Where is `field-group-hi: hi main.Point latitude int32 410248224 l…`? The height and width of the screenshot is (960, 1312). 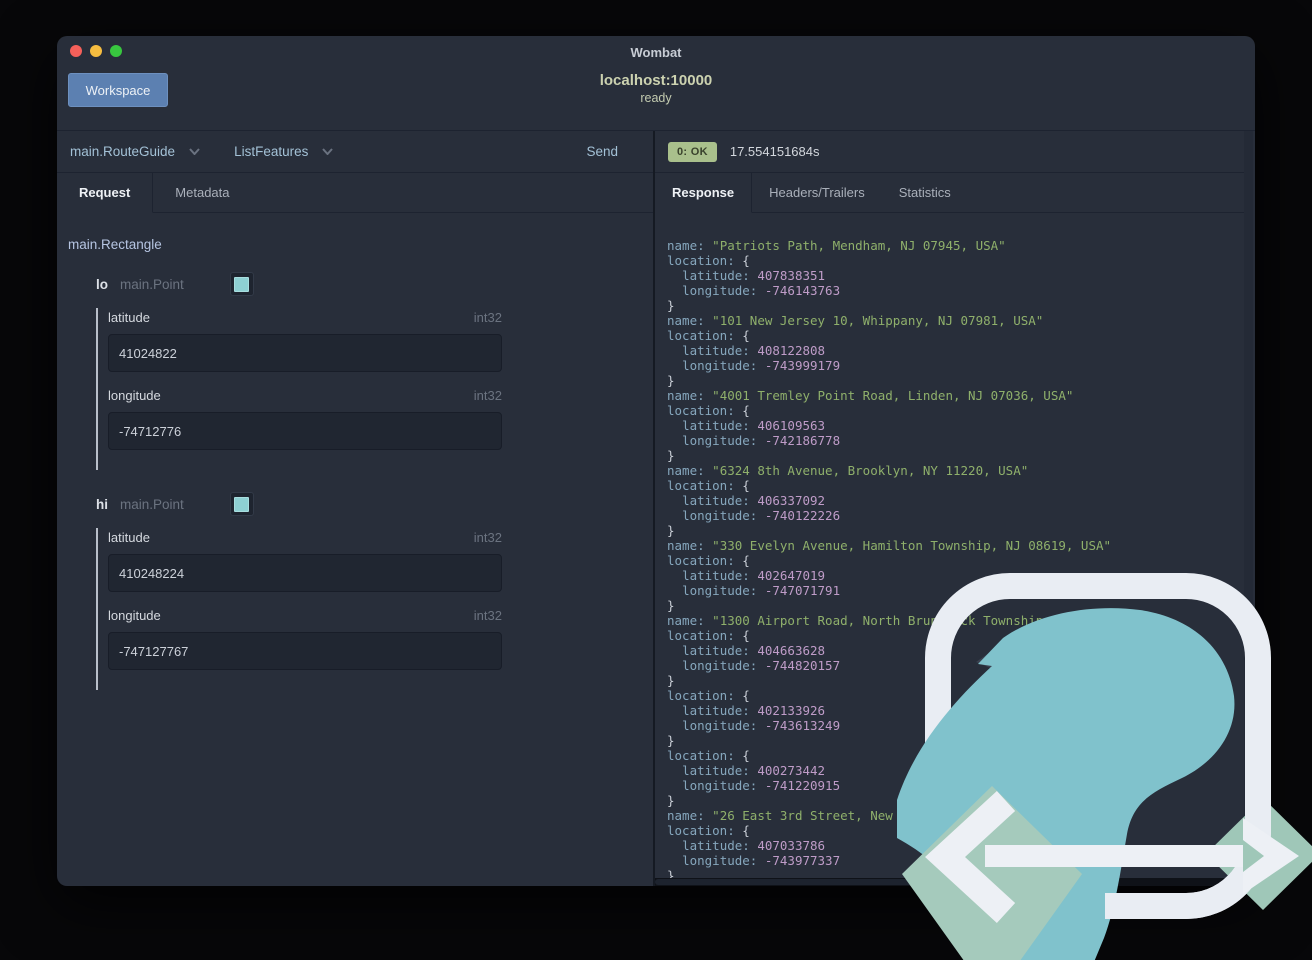
field-group-hi: hi main.Point latitude int32 410248224 l… is located at coordinates (374, 591).